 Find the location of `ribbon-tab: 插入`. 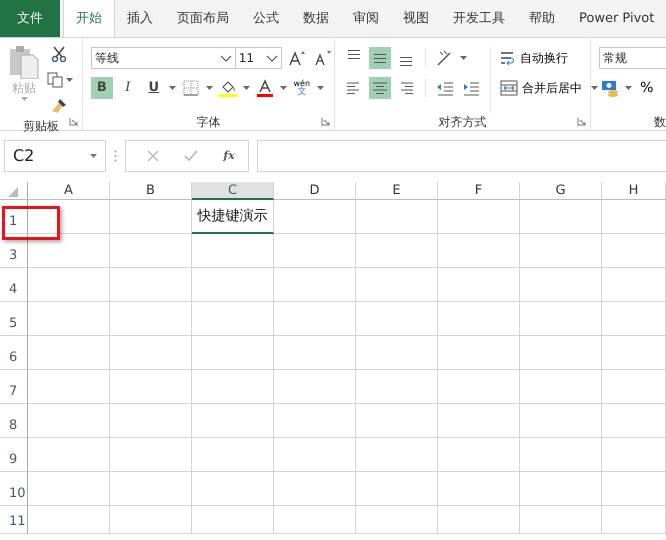

ribbon-tab: 插入 is located at coordinates (140, 18).